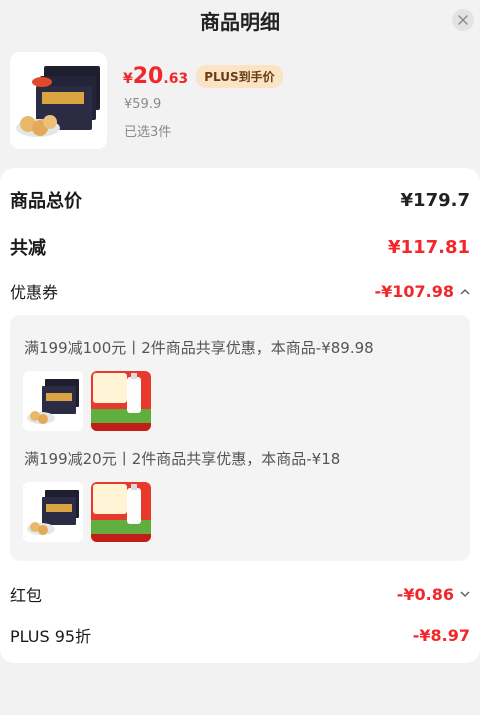 The width and height of the screenshot is (480, 715). What do you see at coordinates (429, 247) in the screenshot?
I see `total-reduce-value: ¥117.81` at bounding box center [429, 247].